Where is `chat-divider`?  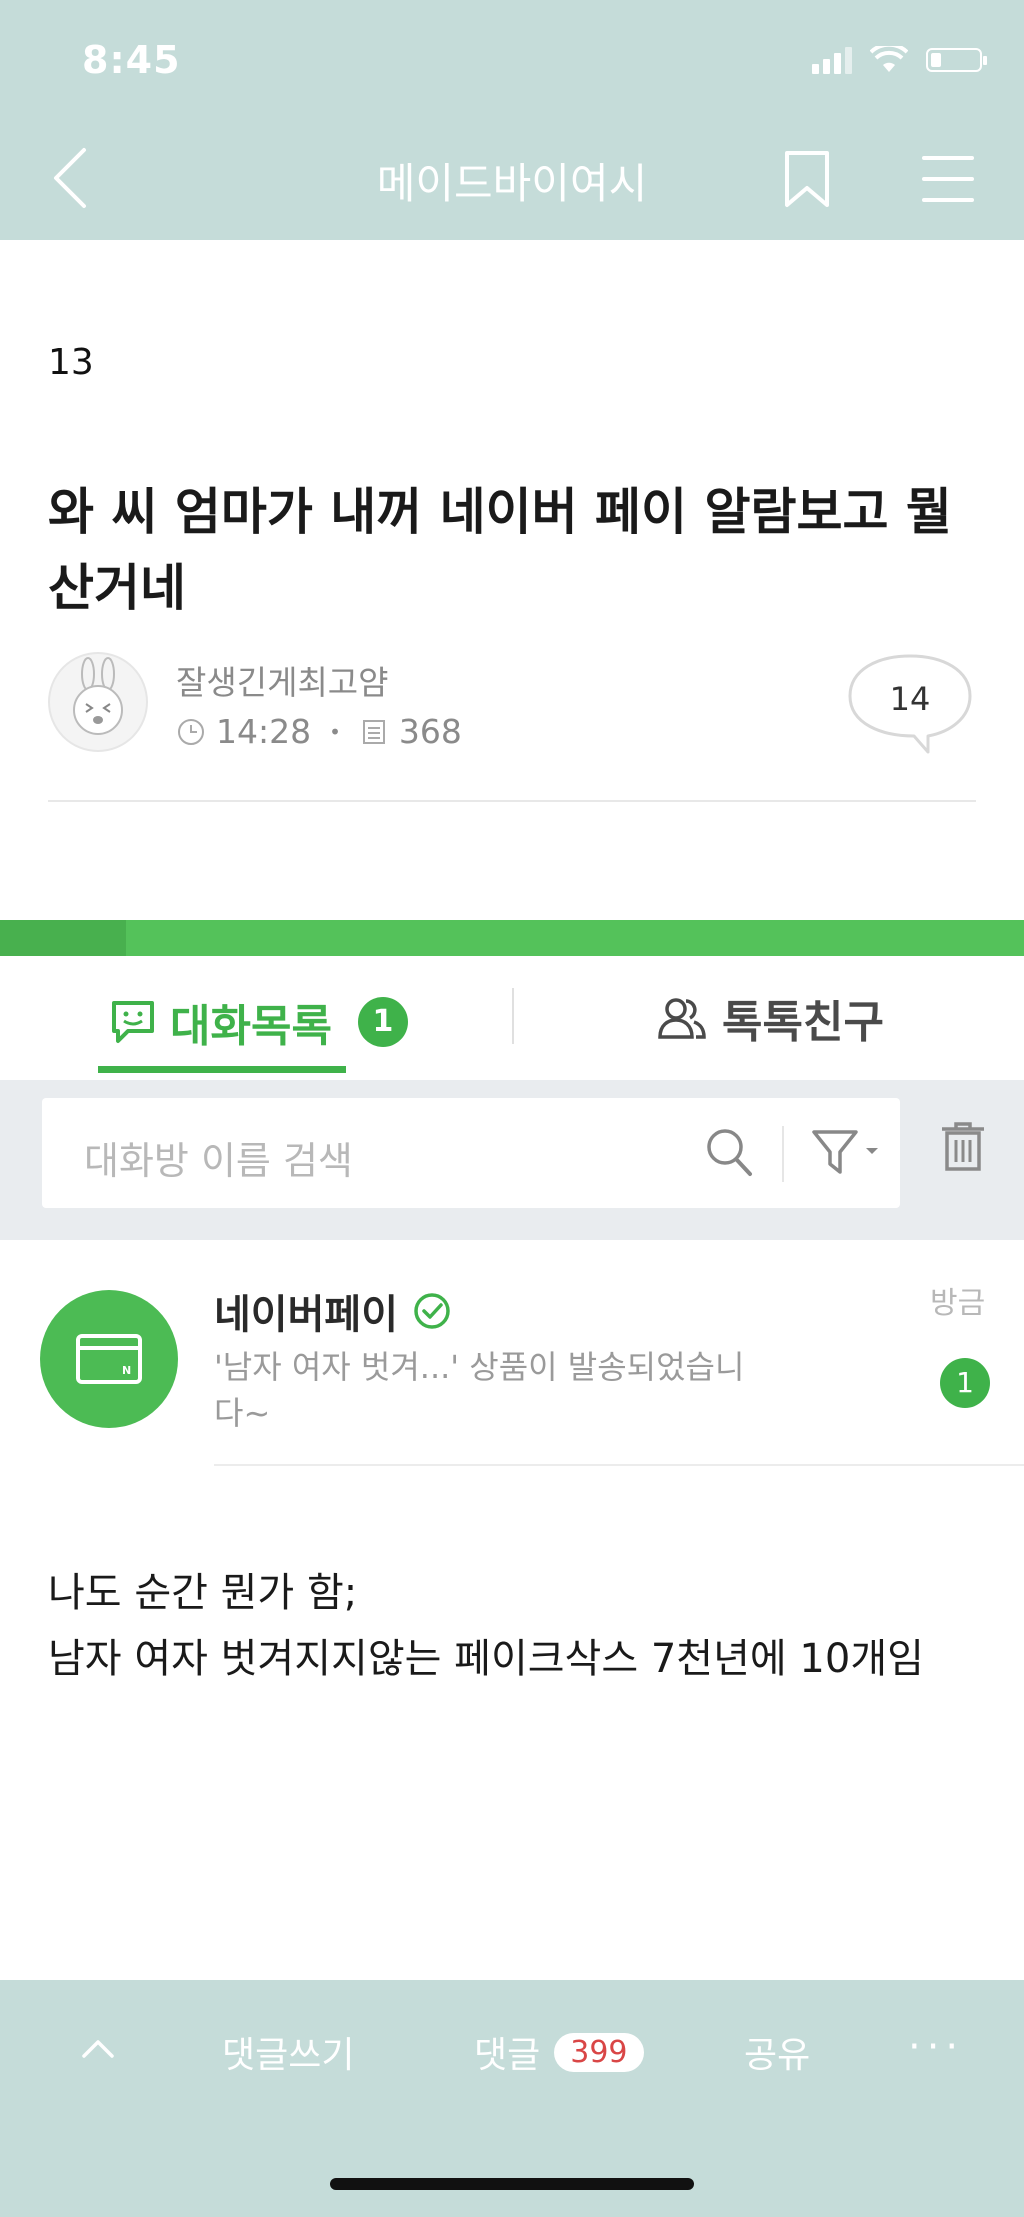 chat-divider is located at coordinates (619, 1465).